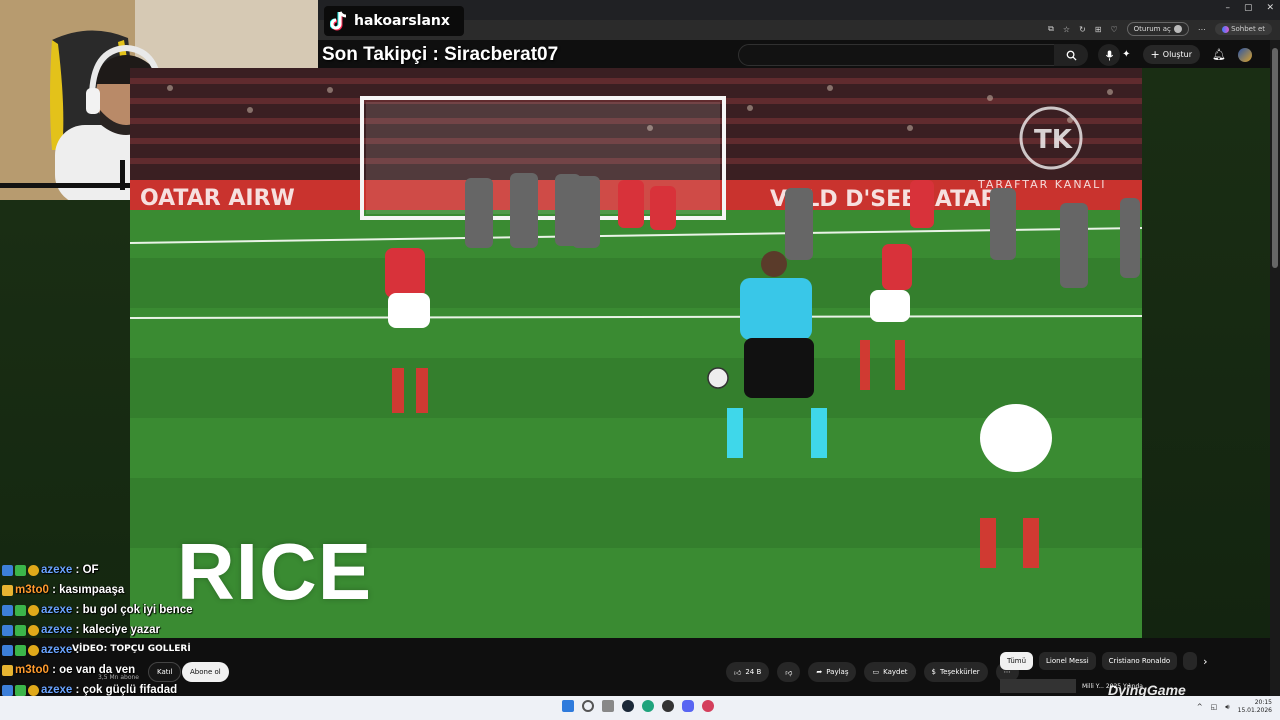 The width and height of the screenshot is (1280, 720). Describe the element at coordinates (748, 672) in the screenshot. I see `like-button: 👍︎ 24 B` at that location.